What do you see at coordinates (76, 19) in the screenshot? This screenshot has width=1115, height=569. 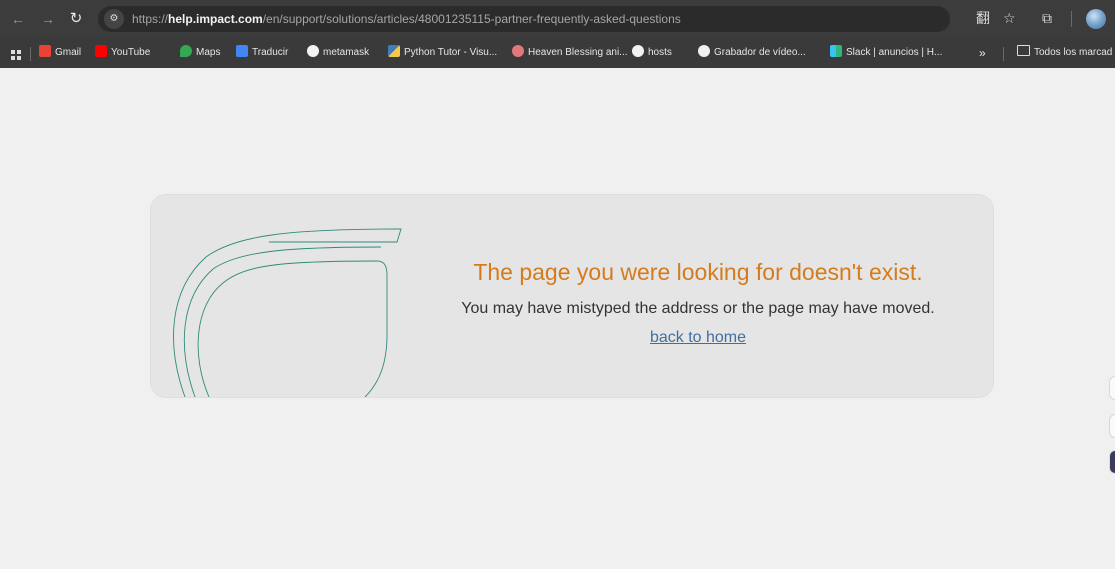 I see `reload-icon: ↻` at bounding box center [76, 19].